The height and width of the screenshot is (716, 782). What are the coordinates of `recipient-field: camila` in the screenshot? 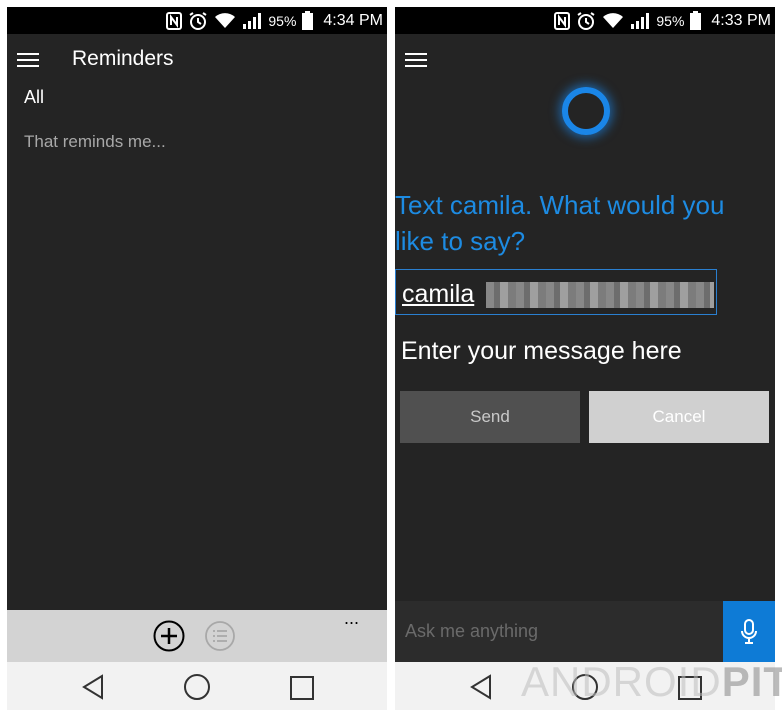 It's located at (556, 292).